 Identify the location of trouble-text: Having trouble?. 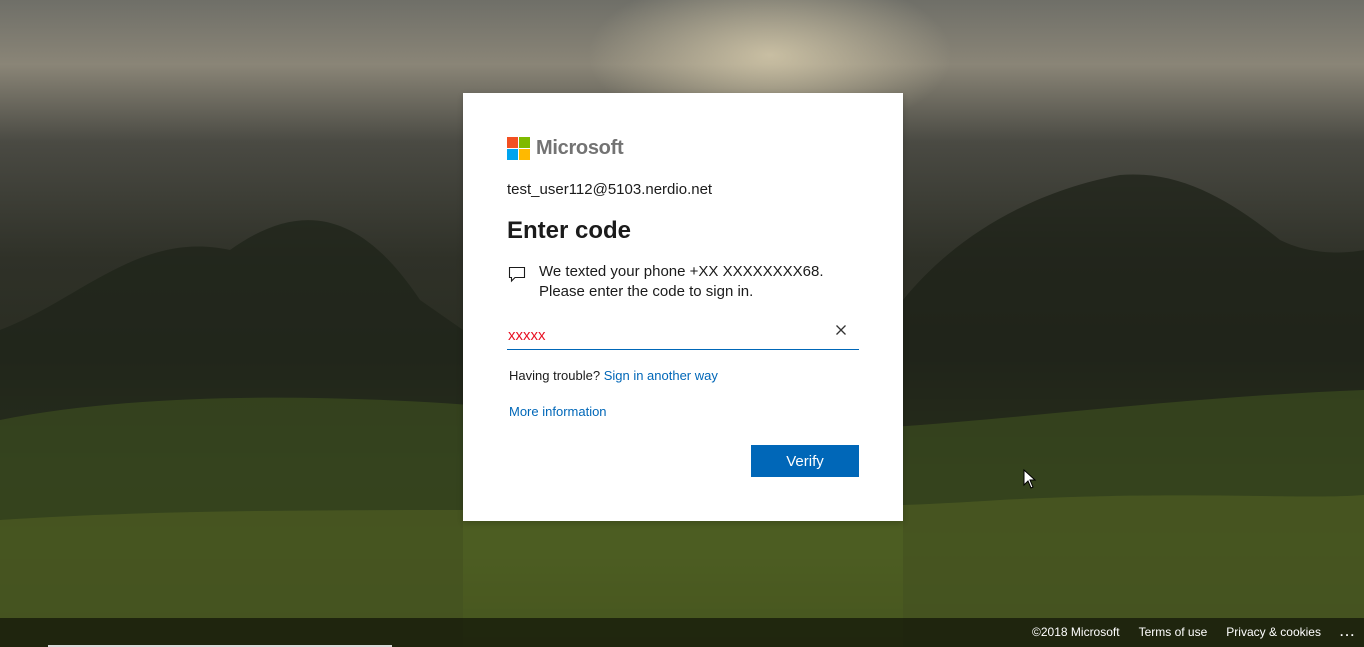
(555, 375).